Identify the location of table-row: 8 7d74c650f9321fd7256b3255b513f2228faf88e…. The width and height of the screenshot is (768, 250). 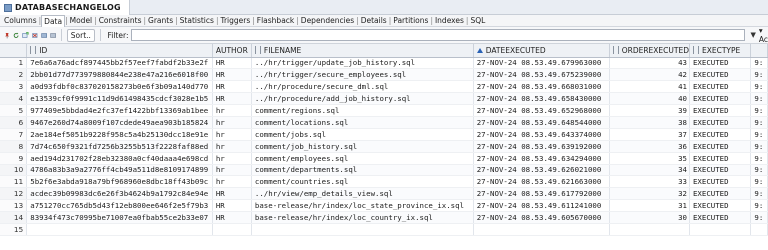
(384, 146).